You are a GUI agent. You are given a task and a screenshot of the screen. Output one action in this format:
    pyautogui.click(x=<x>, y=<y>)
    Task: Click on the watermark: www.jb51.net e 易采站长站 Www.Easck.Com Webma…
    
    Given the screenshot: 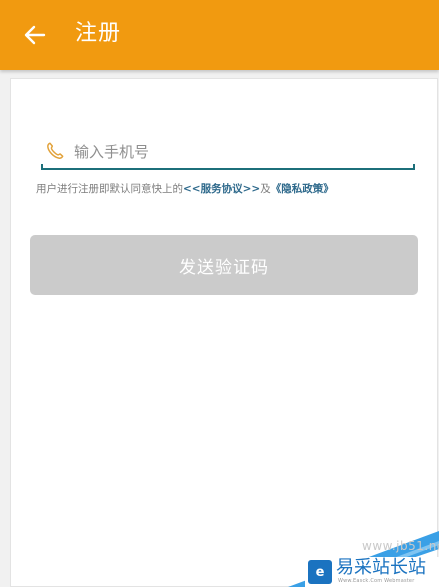 What is the action you would take?
    pyautogui.click(x=363, y=553)
    